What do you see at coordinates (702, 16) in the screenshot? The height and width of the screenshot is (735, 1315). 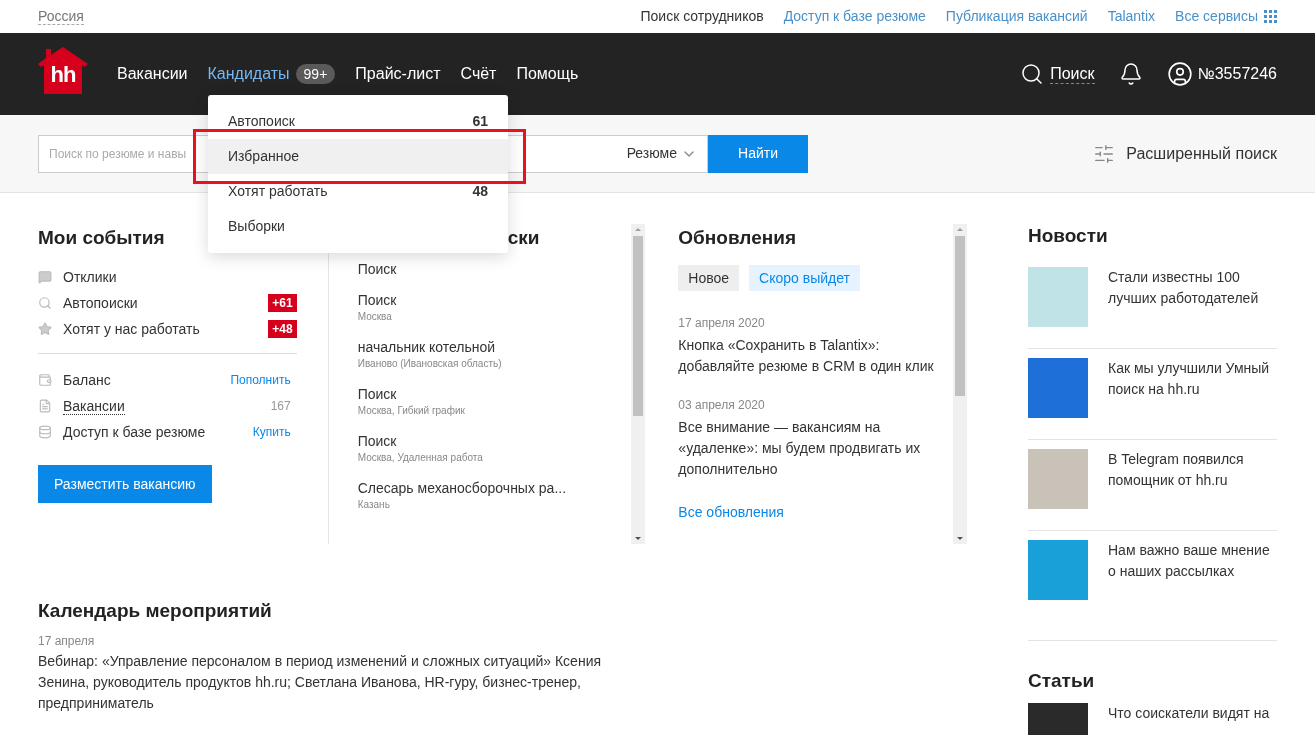 I see `service-link: Поиск сотрудников` at bounding box center [702, 16].